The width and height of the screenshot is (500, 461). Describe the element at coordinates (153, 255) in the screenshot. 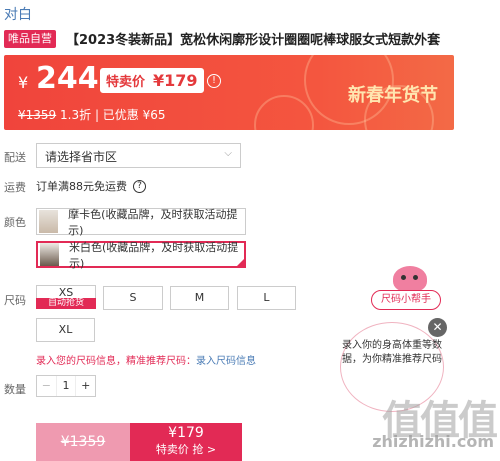

I see `color-option-label: 米白色(收藏品牌，及时获取活动提示)` at that location.